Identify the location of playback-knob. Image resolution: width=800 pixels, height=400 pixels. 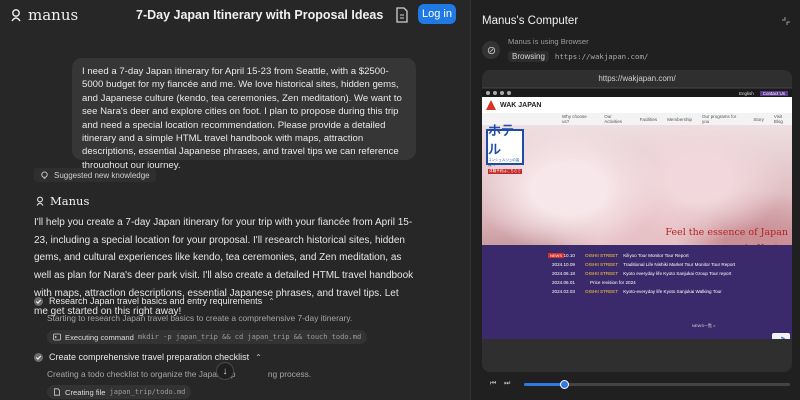
(564, 384).